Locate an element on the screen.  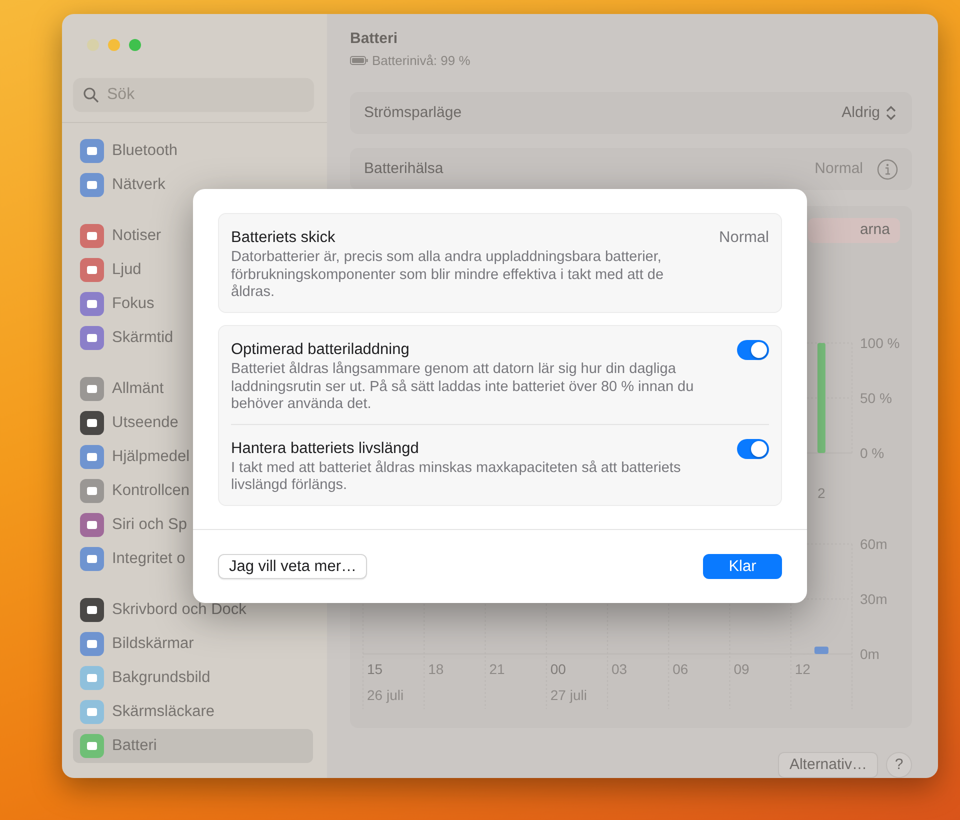
date-label: 27 juli is located at coordinates (568, 695).